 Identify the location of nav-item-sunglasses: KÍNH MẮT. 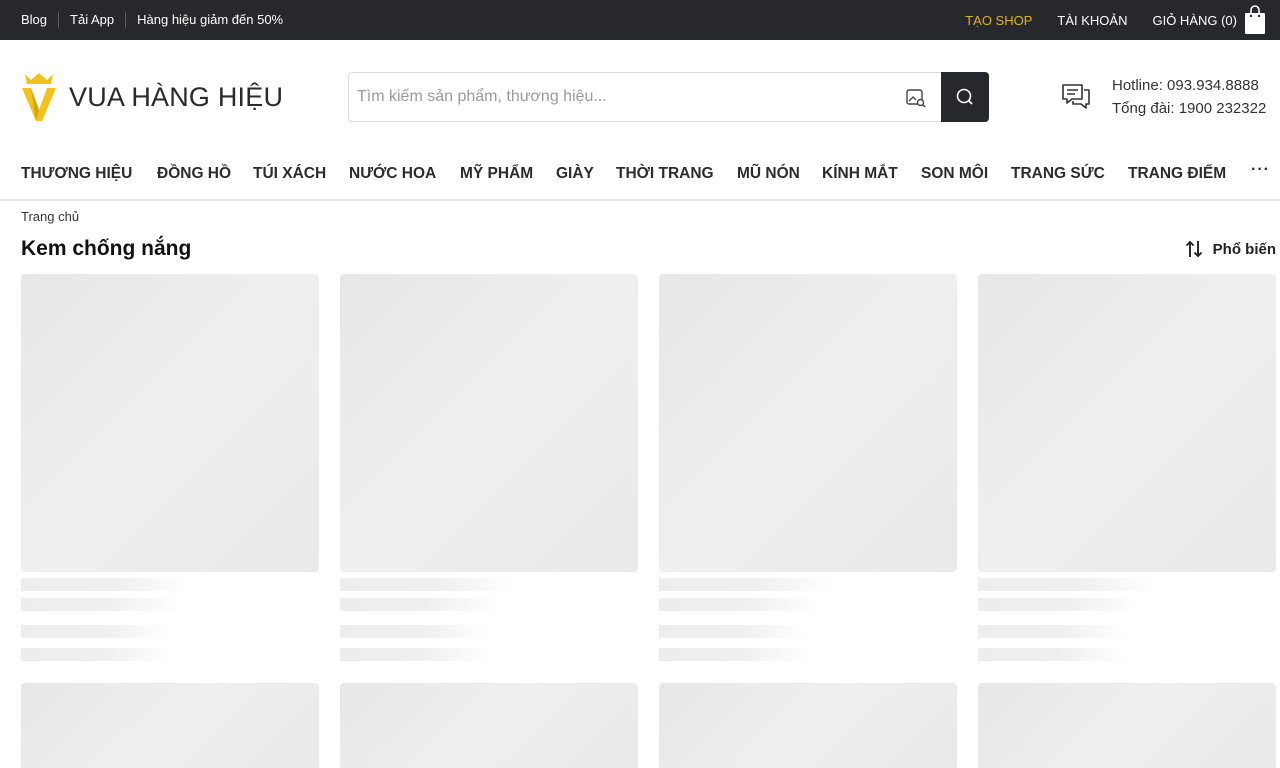
(860, 174).